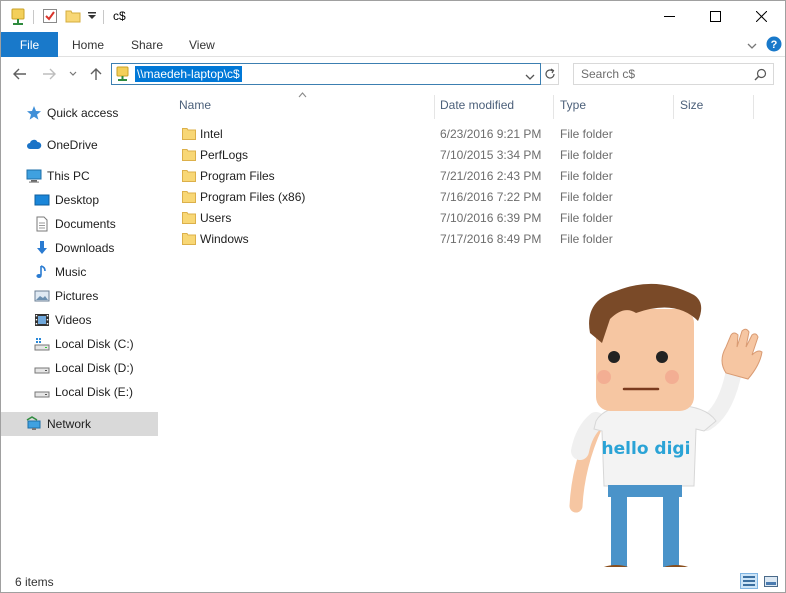 Image resolution: width=786 pixels, height=593 pixels. I want to click on table-row: Intel 6/23/2016 9:21 PM File folder, so click(478, 134).